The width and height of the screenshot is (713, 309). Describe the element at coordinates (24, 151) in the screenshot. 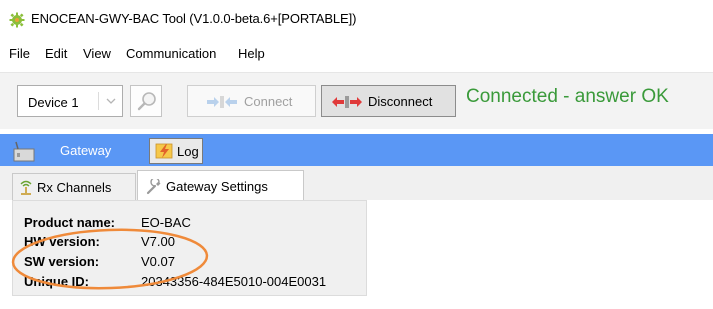

I see `gateway-device-icon` at that location.